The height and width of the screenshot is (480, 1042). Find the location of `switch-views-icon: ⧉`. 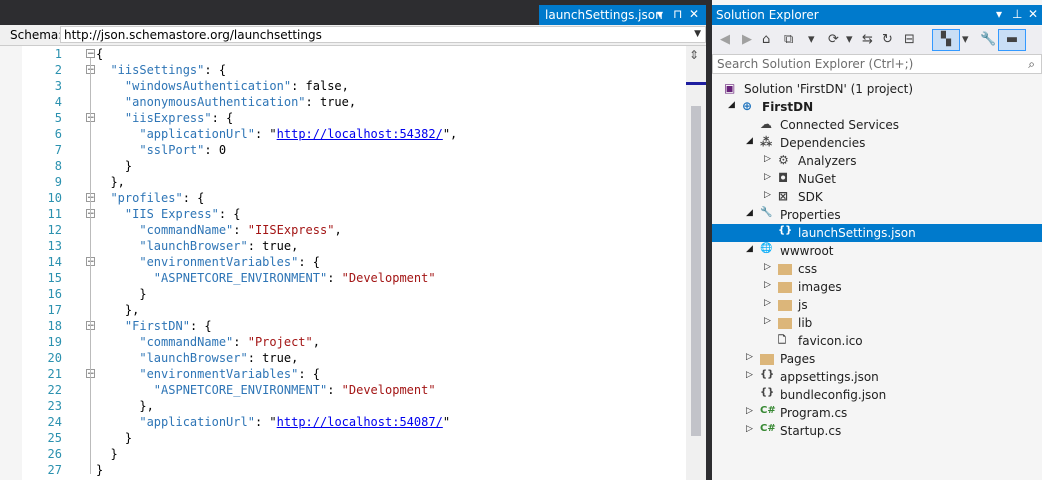

switch-views-icon: ⧉ is located at coordinates (788, 39).